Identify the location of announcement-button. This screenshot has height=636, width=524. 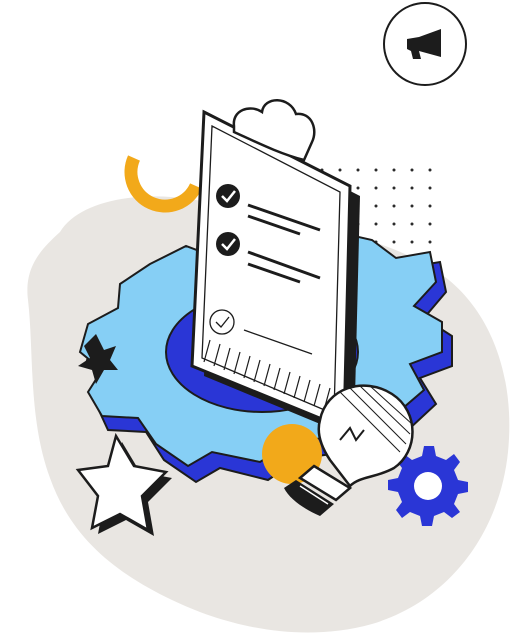
(425, 44).